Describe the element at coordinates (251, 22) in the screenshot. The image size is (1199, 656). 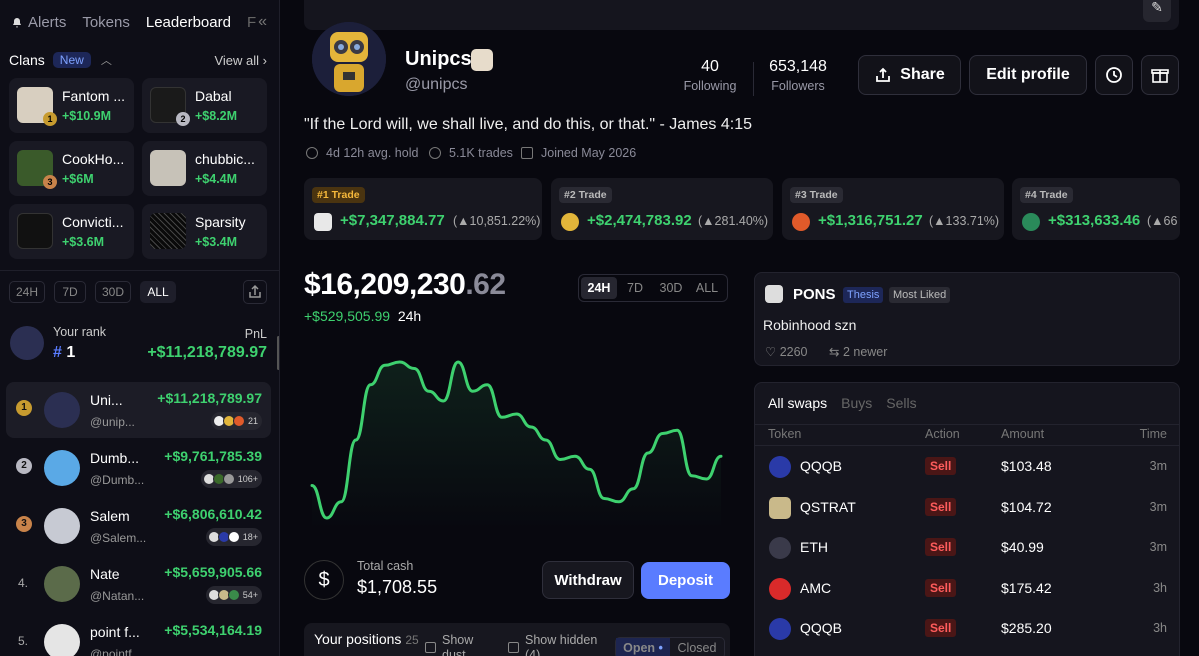
I see `tab-feed: F` at that location.